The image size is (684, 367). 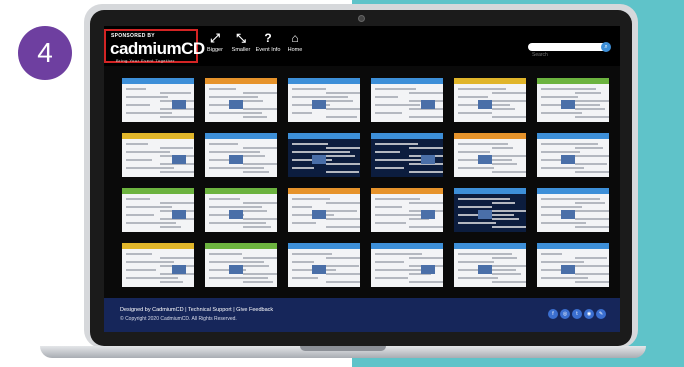 I want to click on instagram-icon: ◎, so click(x=565, y=314).